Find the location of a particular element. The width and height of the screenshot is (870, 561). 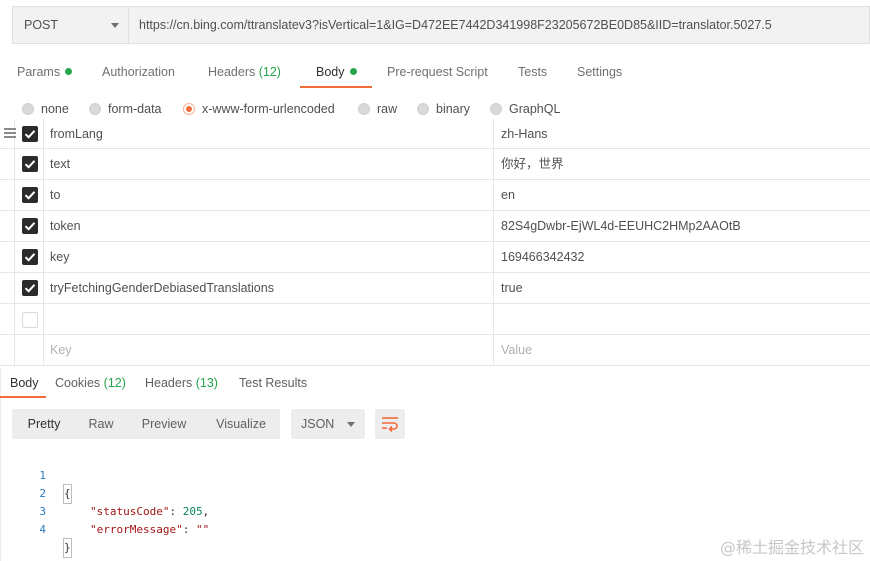

radio-form-data: form-data is located at coordinates (125, 109).